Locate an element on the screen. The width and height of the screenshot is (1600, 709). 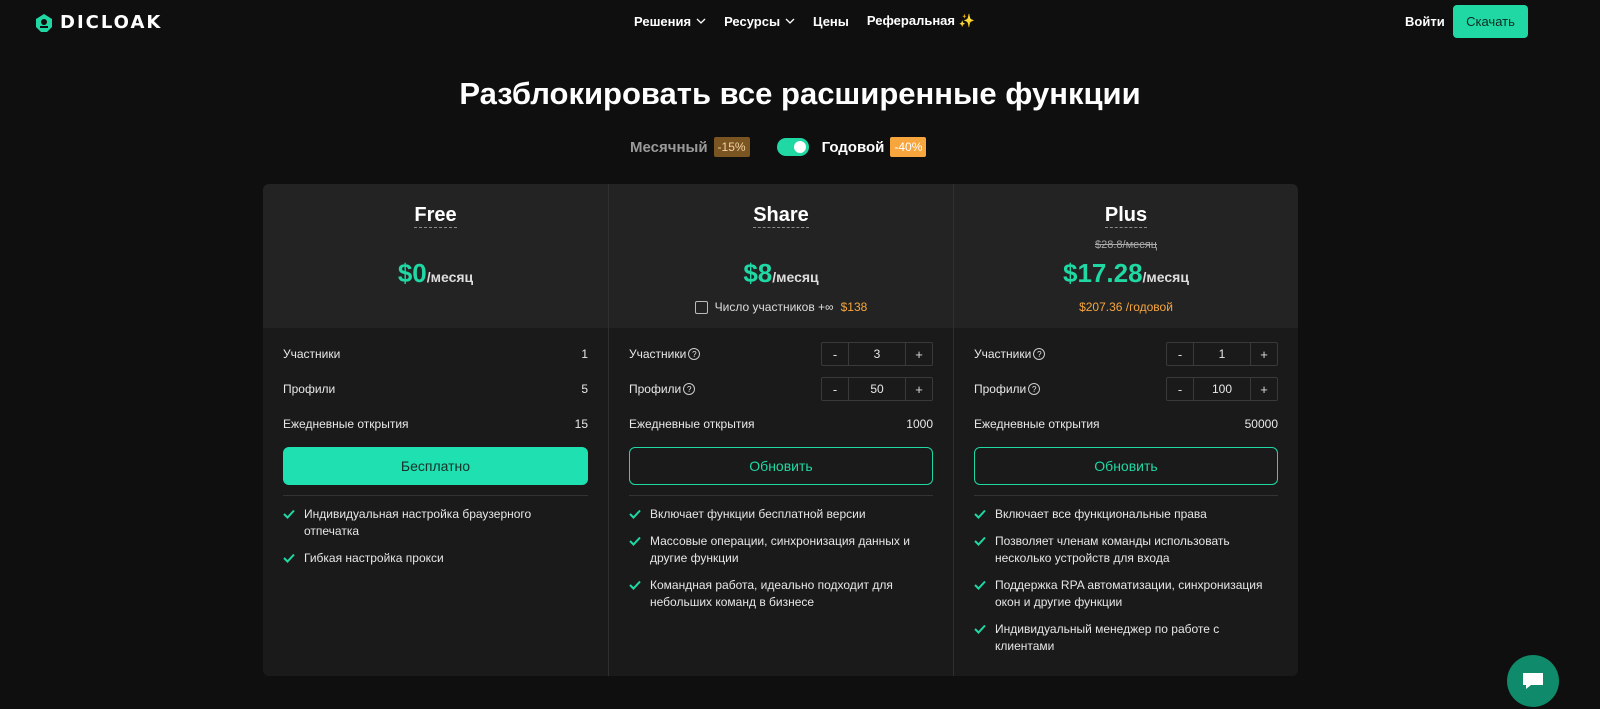
free-plan-button: Бесплатно is located at coordinates (435, 466).